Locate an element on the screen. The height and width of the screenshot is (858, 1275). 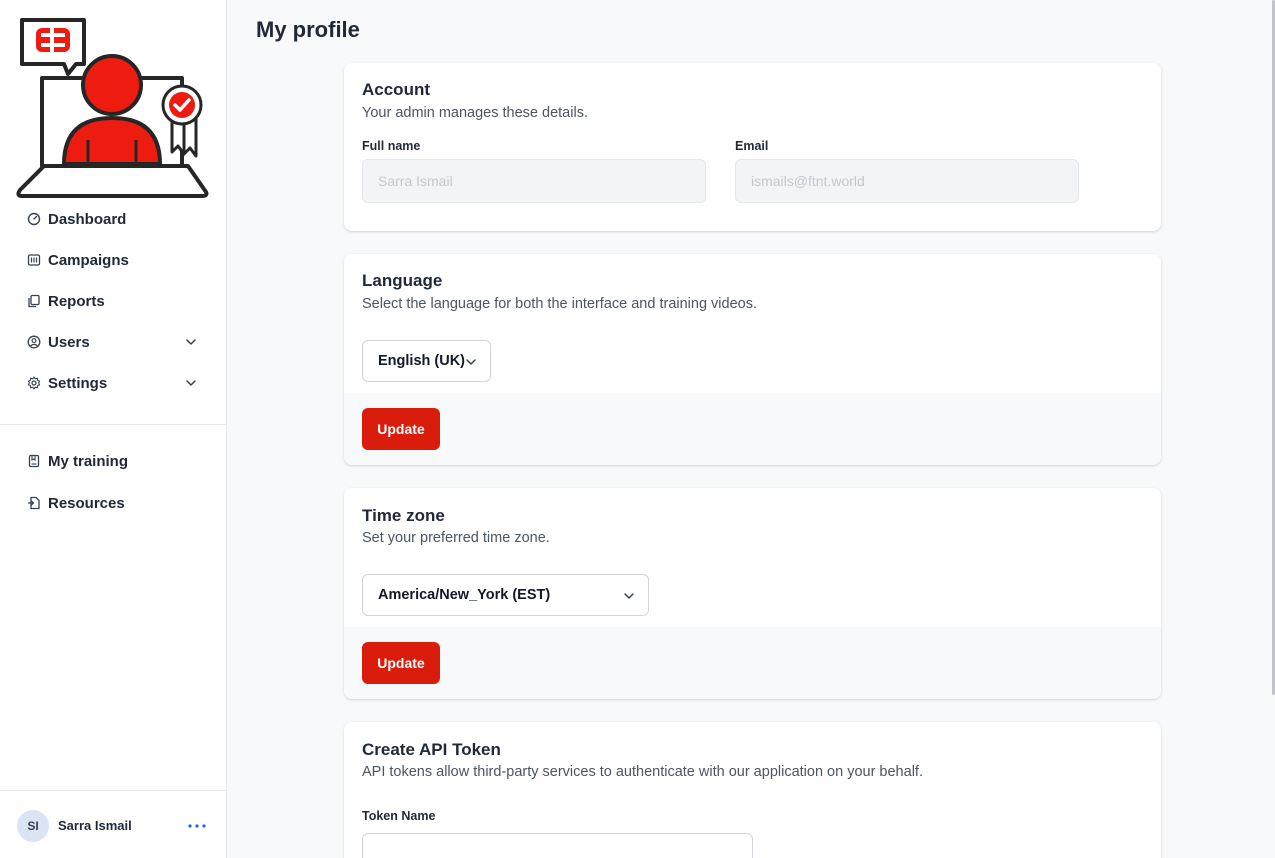
timezone-select-value: America/New_York (EST) is located at coordinates (464, 595).